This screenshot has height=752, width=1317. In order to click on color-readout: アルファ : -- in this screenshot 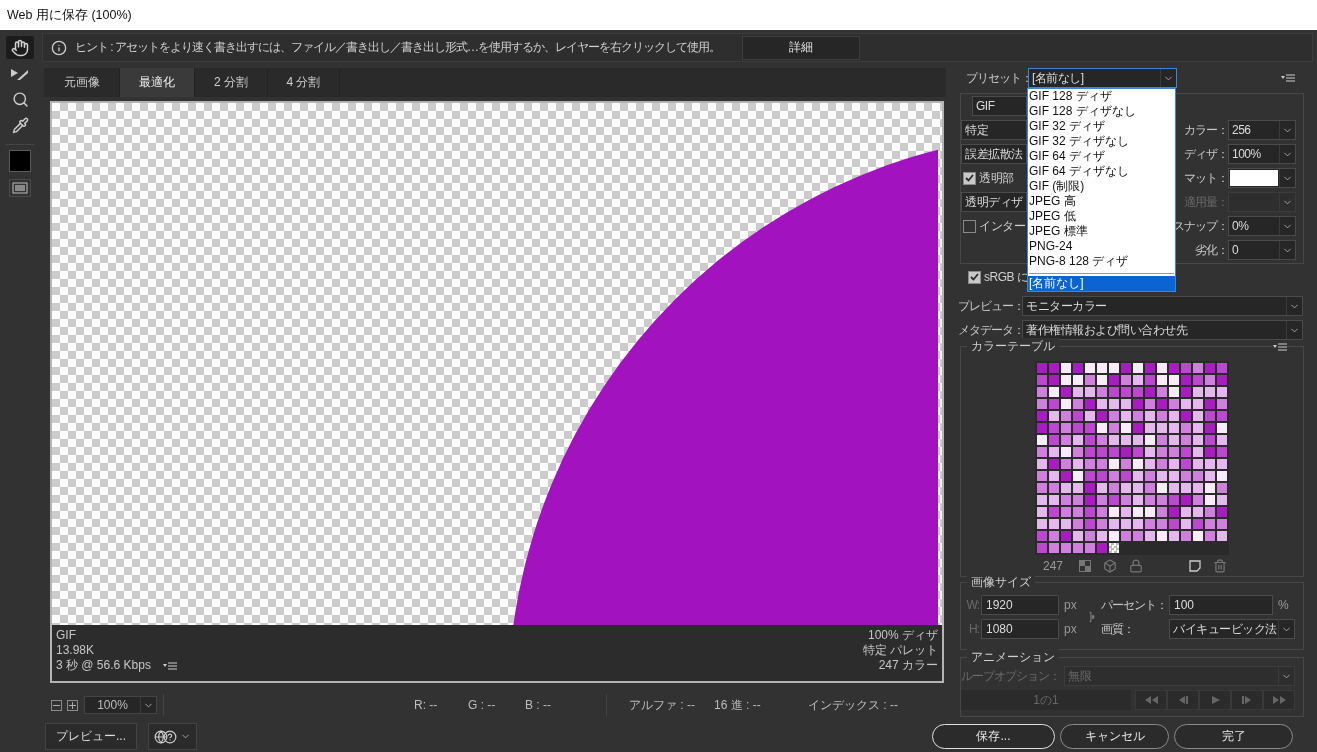, I will do `click(662, 705)`.